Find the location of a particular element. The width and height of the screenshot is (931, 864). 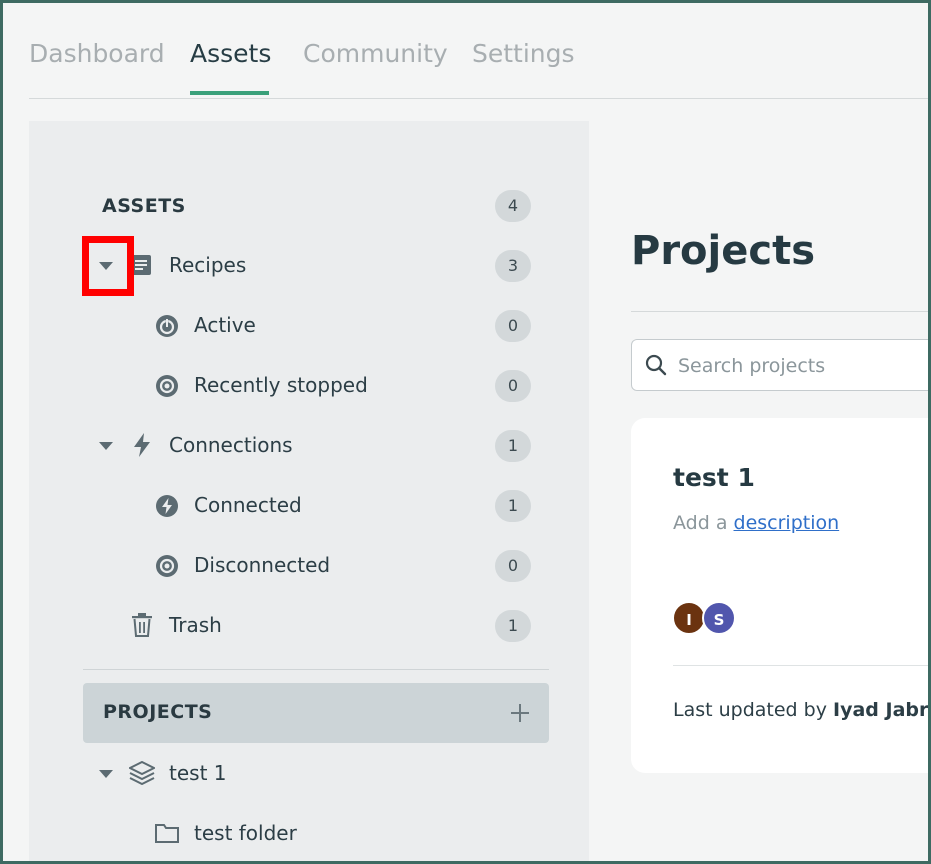

sidebar-item-trash: Trash 1 is located at coordinates (289, 625).